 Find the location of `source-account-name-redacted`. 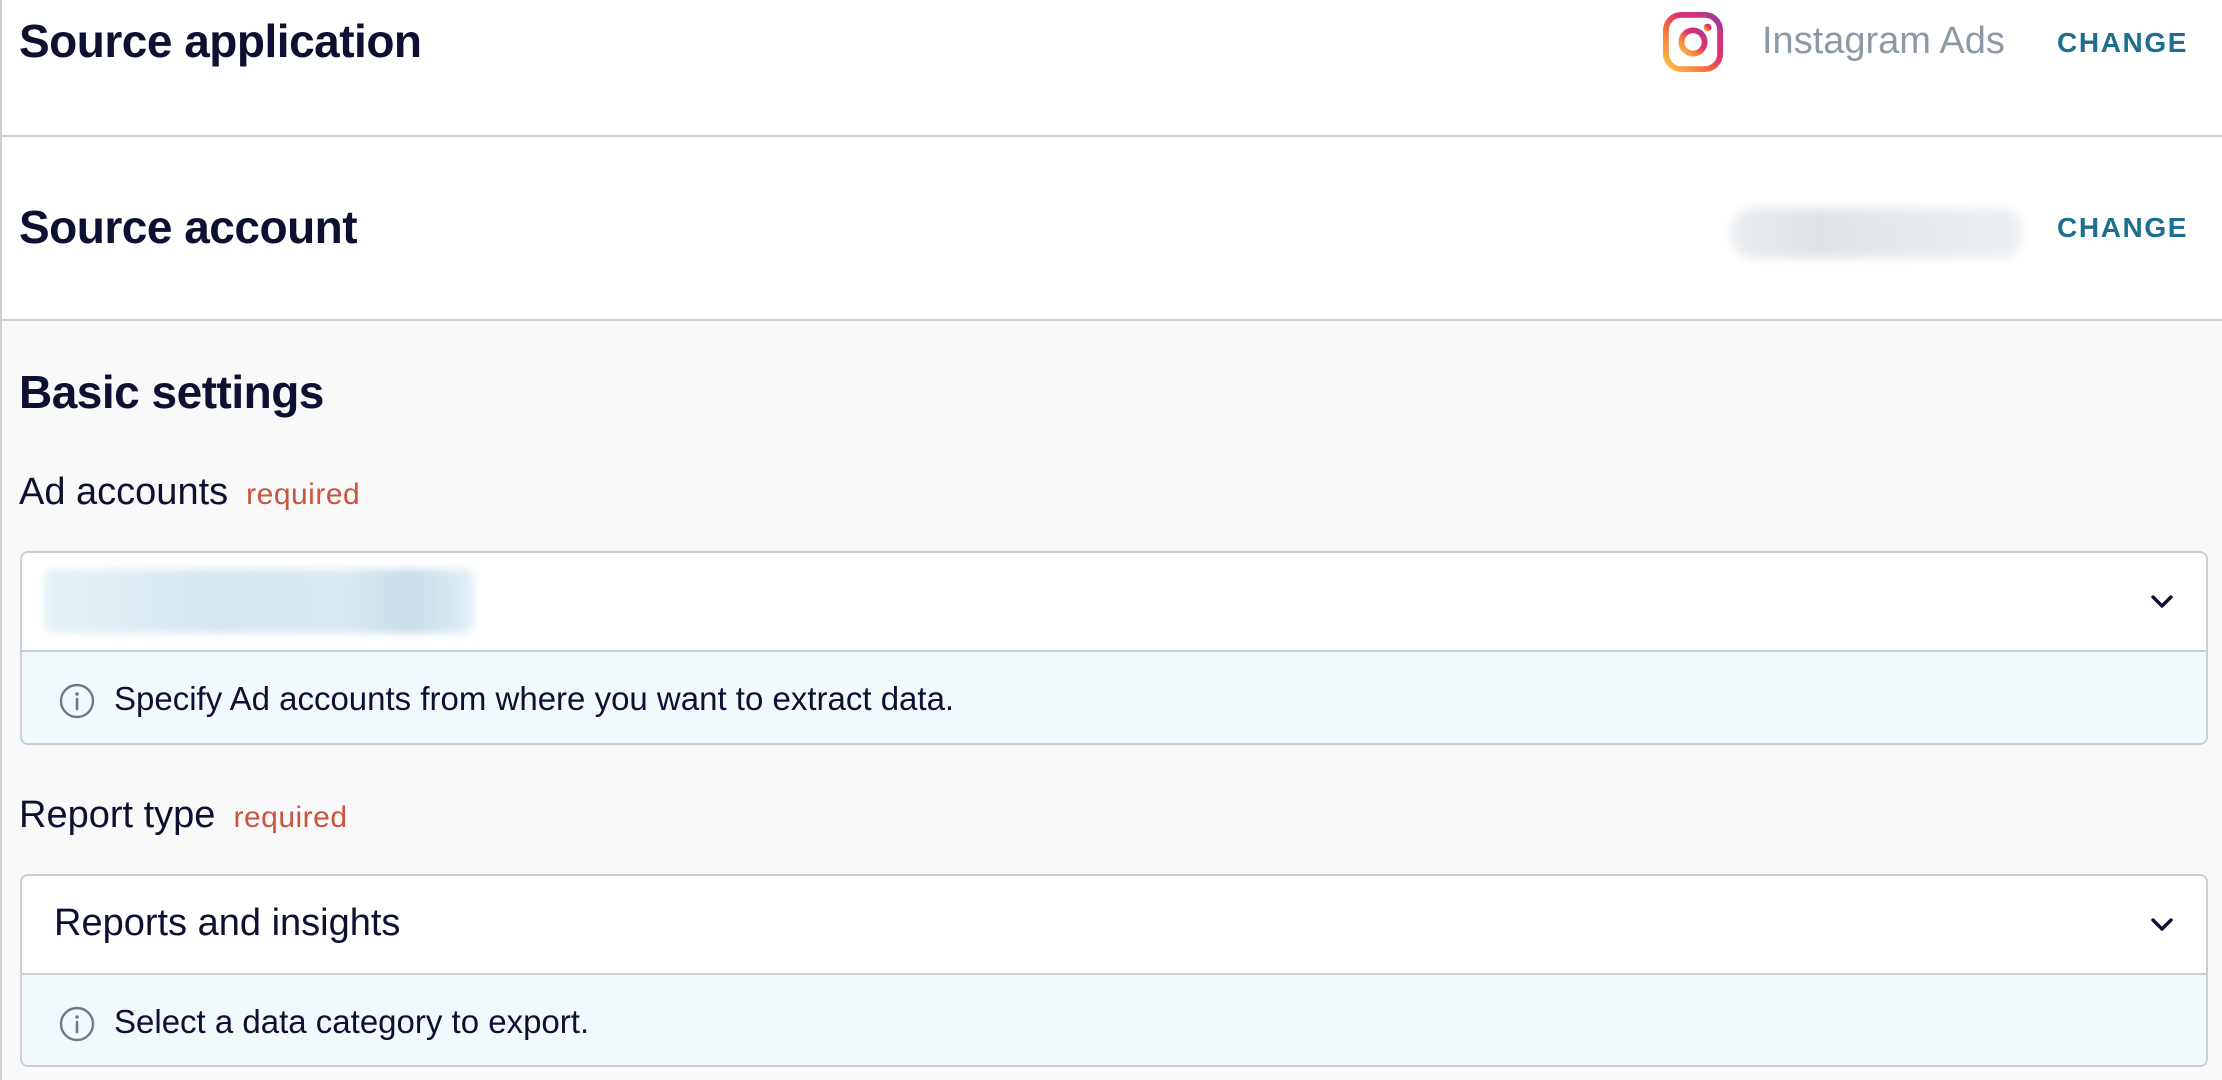

source-account-name-redacted is located at coordinates (1877, 233).